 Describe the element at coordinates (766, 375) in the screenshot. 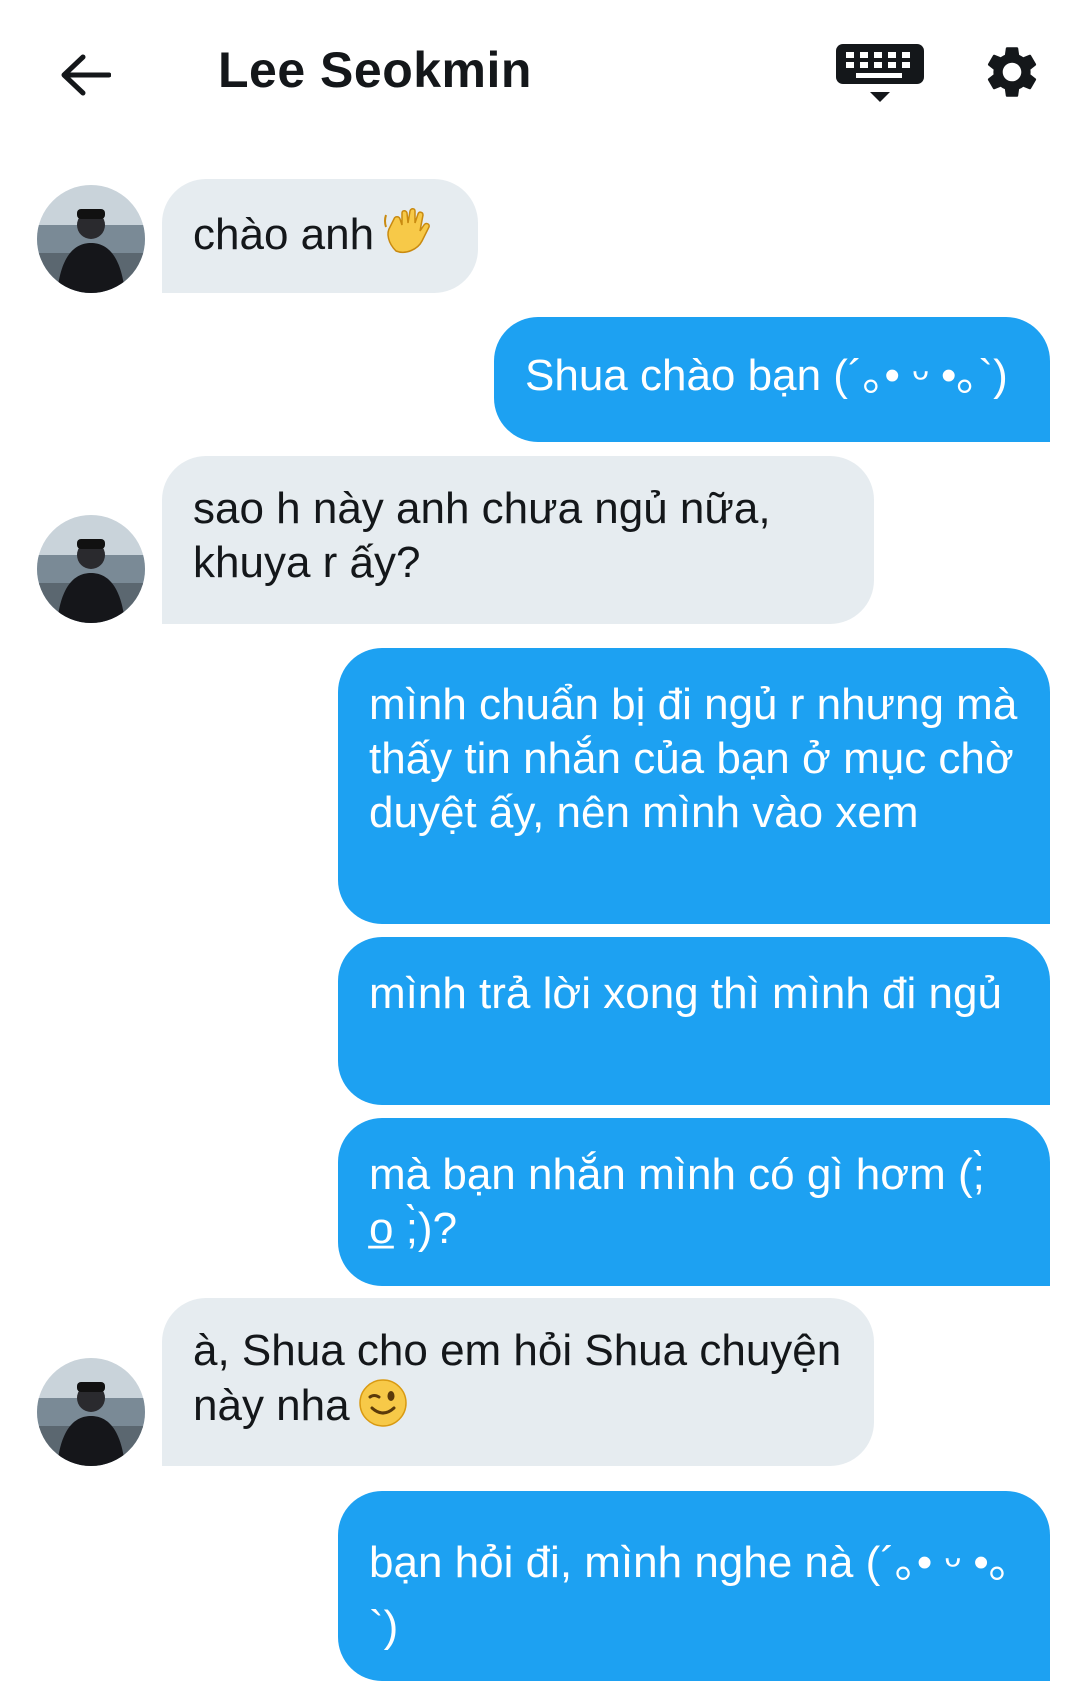

I see `message-text: Shua chào bạn (´｡• ᵕ •｡`)` at that location.